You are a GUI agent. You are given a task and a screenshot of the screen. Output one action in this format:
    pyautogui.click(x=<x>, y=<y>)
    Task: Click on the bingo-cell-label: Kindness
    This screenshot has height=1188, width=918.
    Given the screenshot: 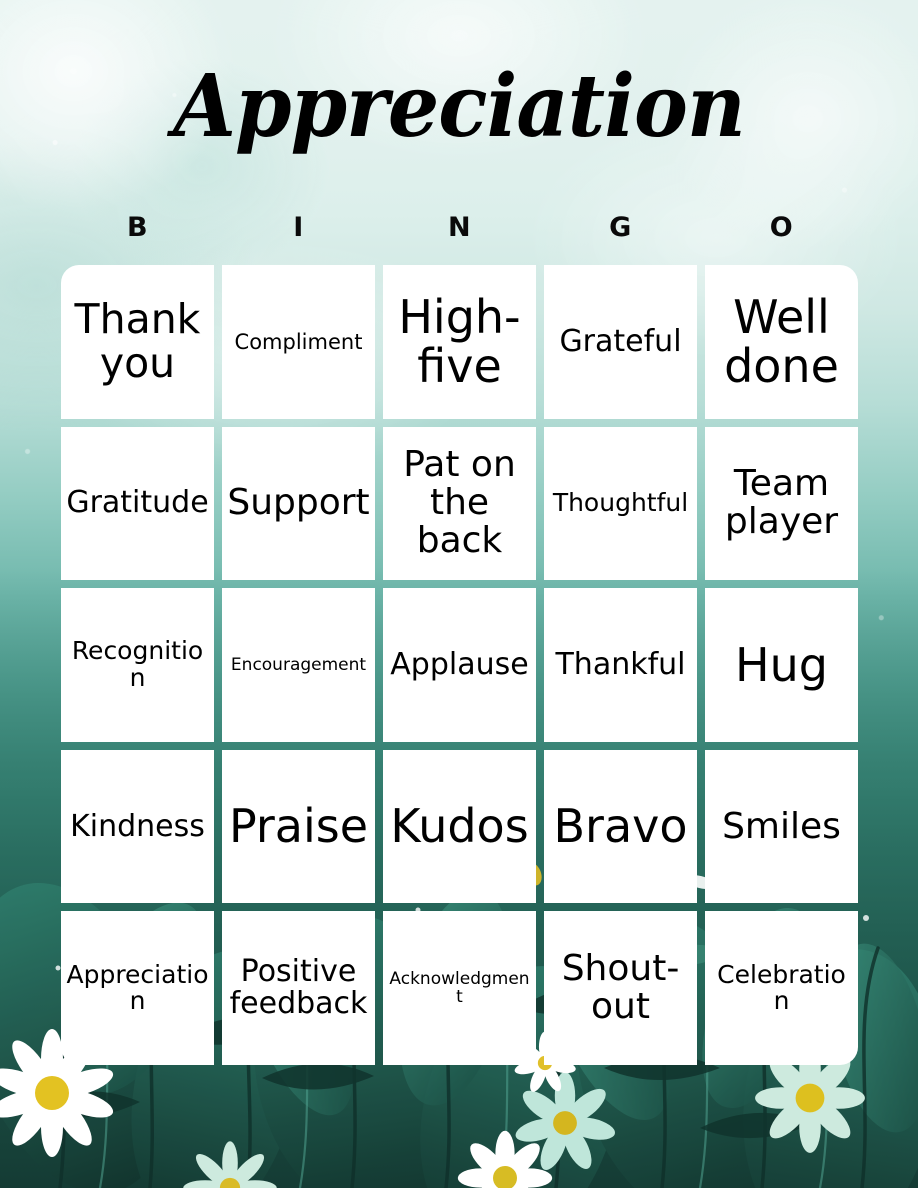 What is the action you would take?
    pyautogui.click(x=137, y=826)
    